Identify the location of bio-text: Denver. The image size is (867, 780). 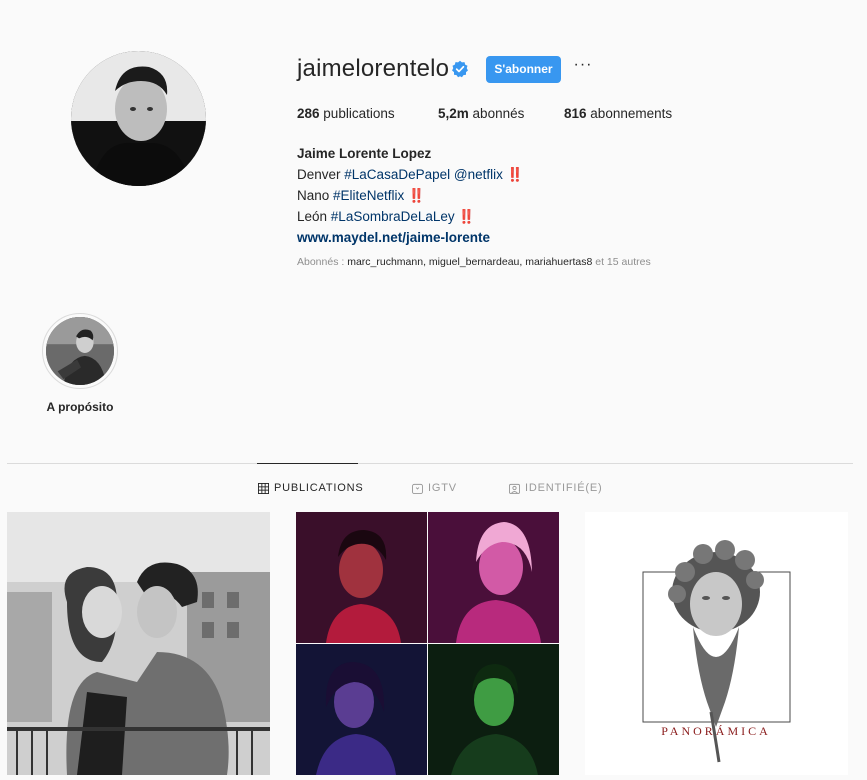
(321, 174).